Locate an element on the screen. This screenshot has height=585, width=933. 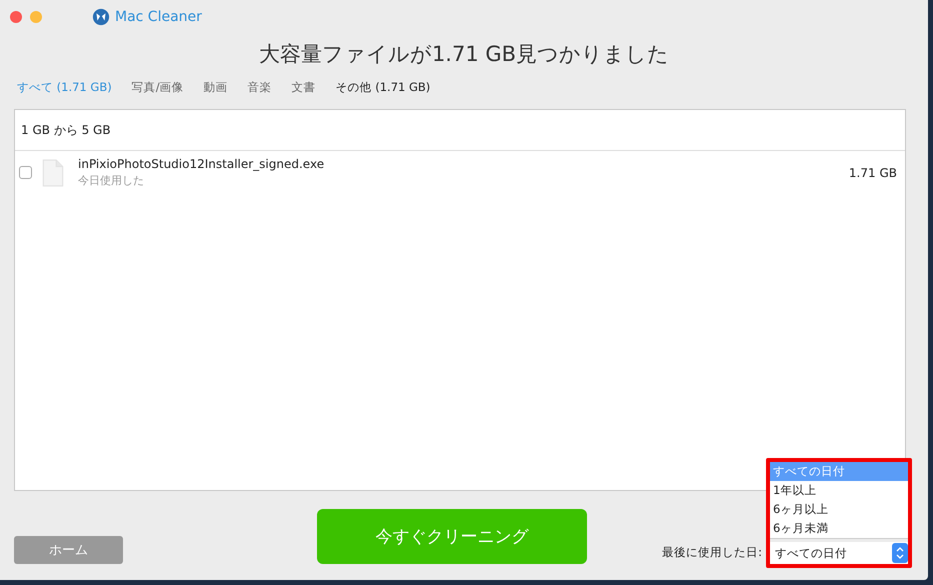
document-icon is located at coordinates (53, 172).